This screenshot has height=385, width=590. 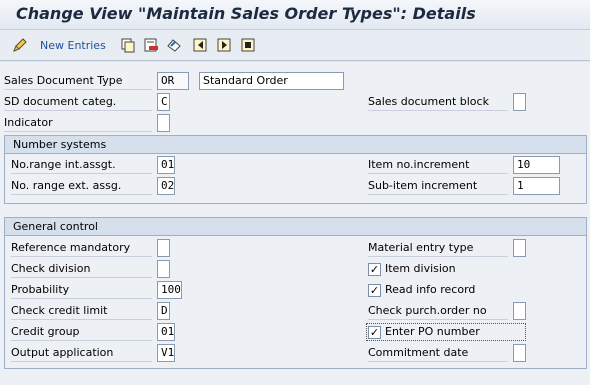 I want to click on next-icon, so click(x=248, y=45).